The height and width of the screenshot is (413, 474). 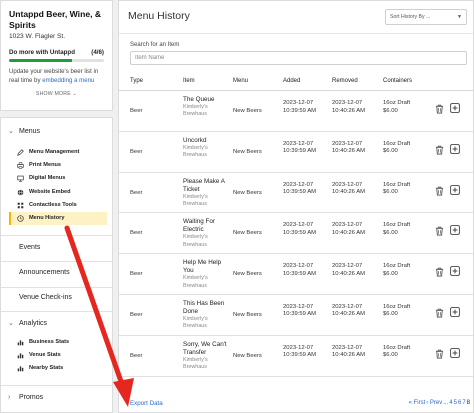 What do you see at coordinates (450, 403) in the screenshot?
I see `pagination-item: 4` at bounding box center [450, 403].